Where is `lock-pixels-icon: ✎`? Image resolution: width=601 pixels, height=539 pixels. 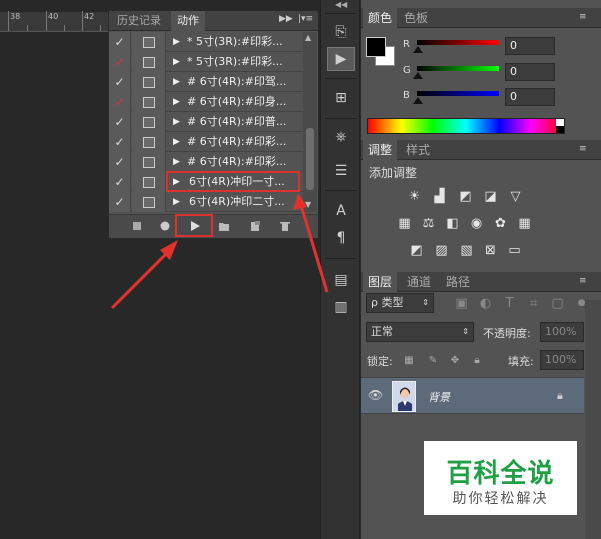 lock-pixels-icon: ✎ is located at coordinates (433, 361).